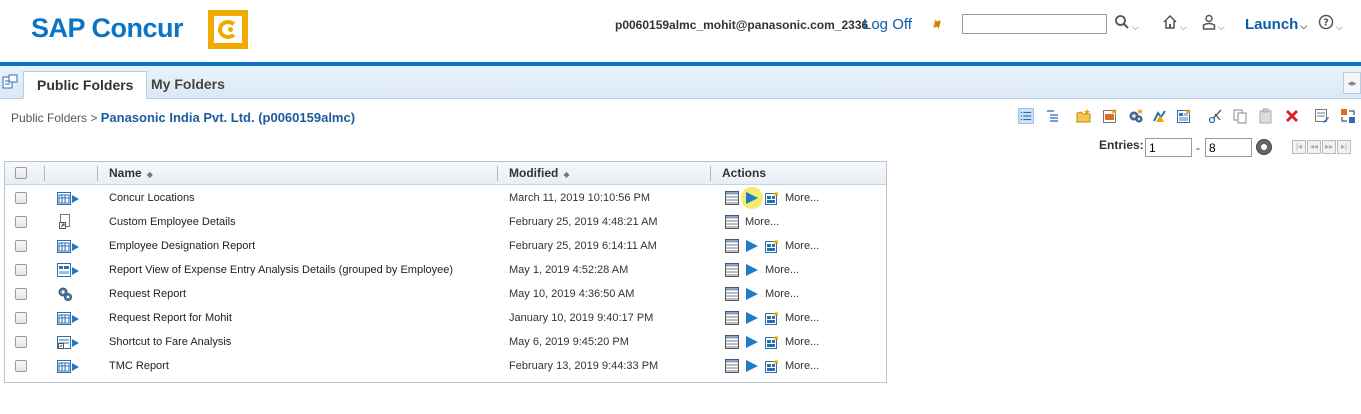 This screenshot has width=1361, height=414. I want to click on paste-icon, so click(1266, 116).